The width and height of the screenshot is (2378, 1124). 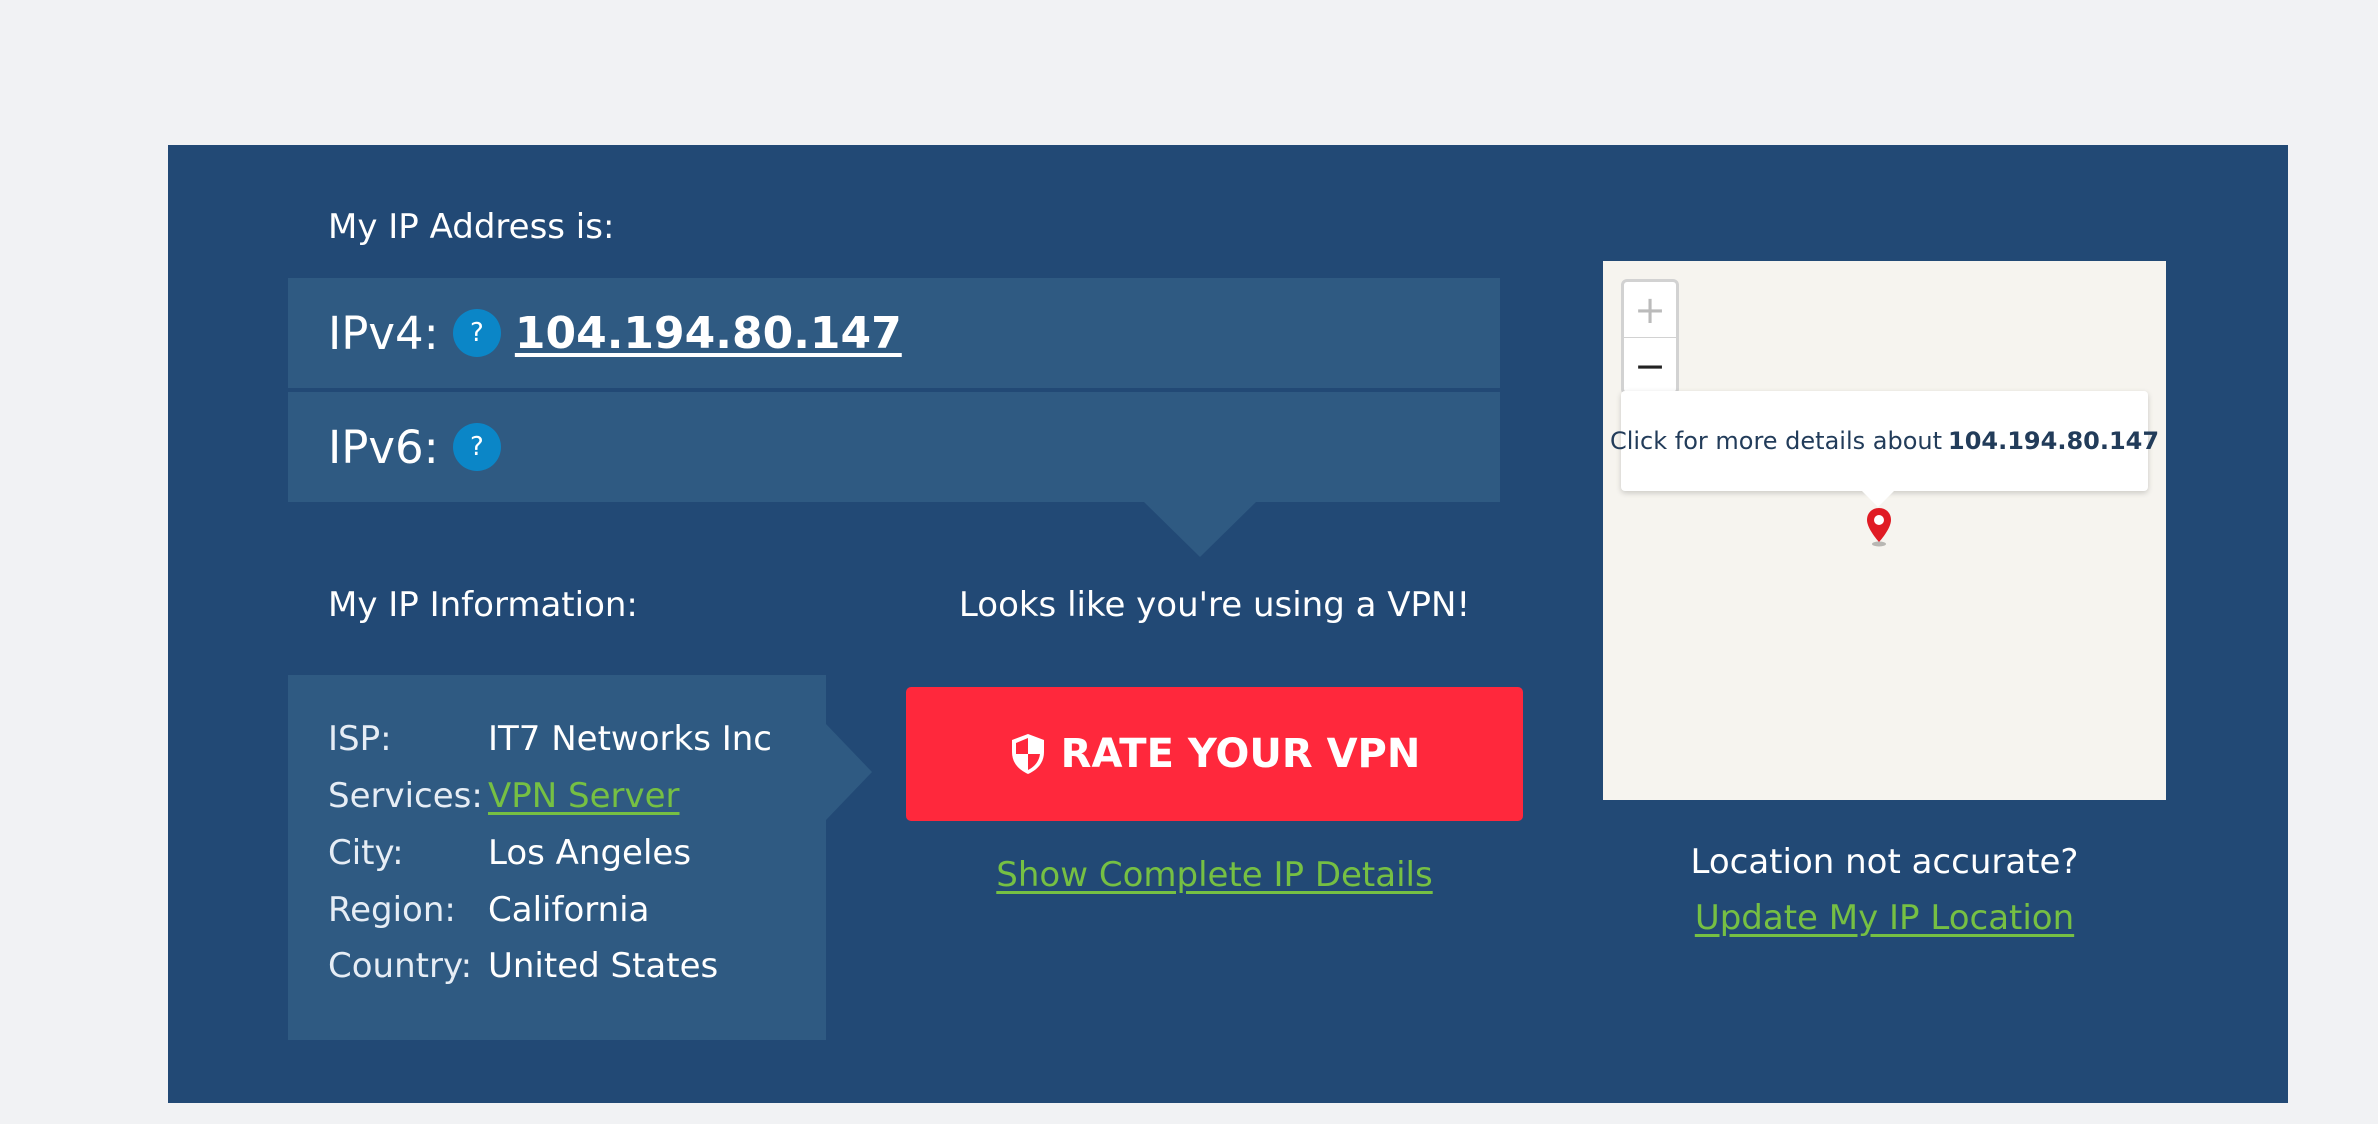 I want to click on info-key: ISP:, so click(x=360, y=739).